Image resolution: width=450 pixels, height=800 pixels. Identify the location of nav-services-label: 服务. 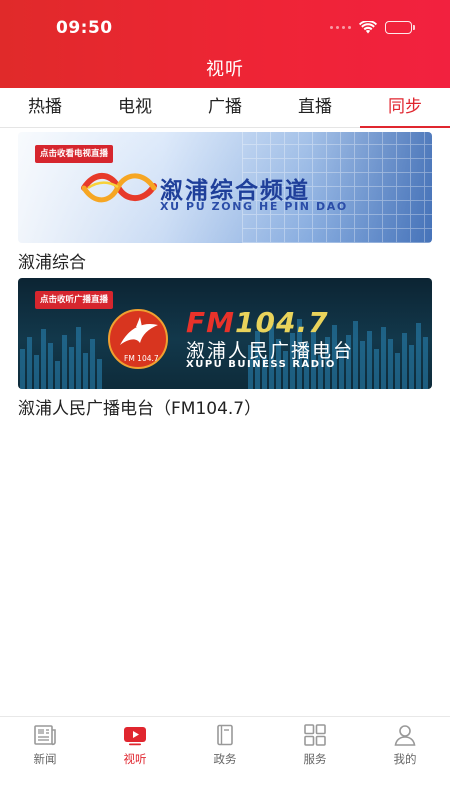
(315, 759).